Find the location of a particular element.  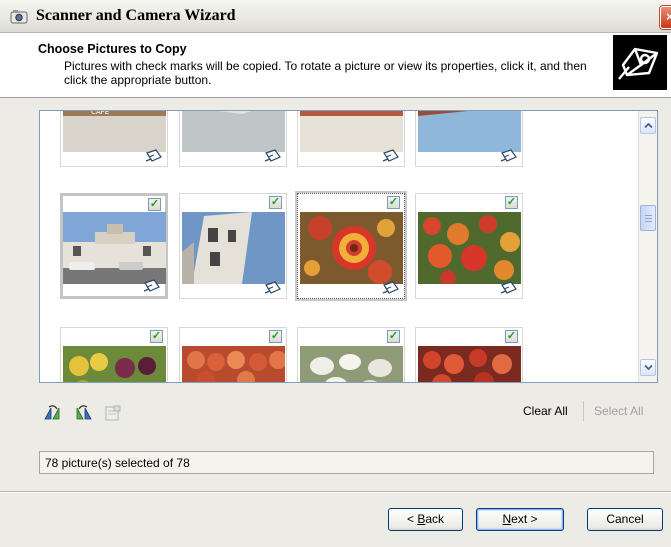

wizard-camera-logo-icon is located at coordinates (640, 62).